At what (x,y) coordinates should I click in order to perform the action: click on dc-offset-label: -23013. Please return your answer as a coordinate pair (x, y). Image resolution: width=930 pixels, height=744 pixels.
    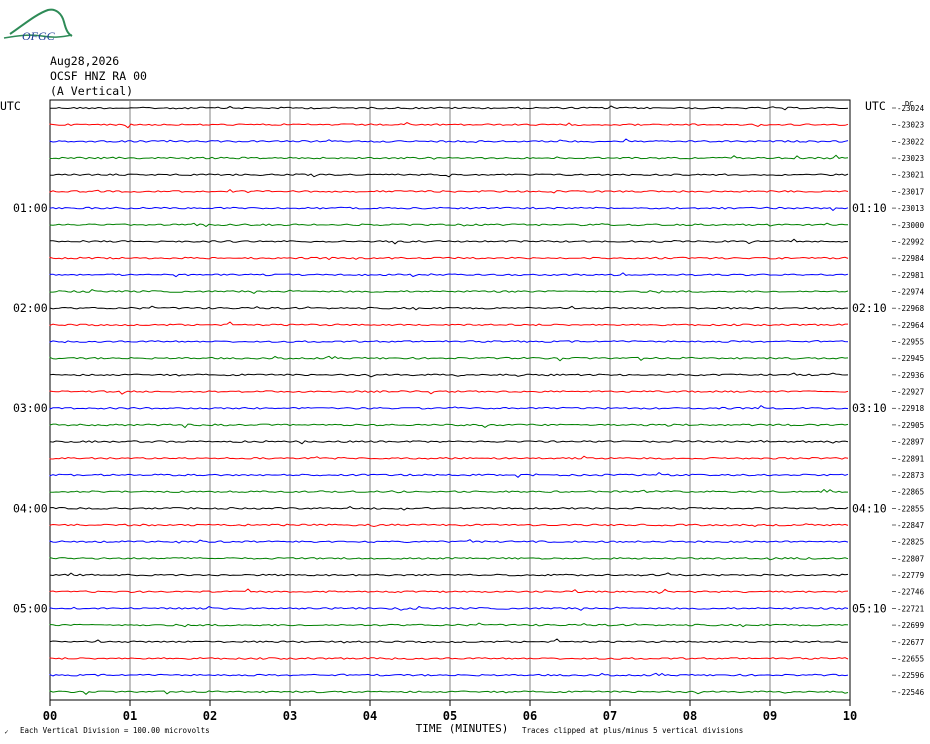
    Looking at the image, I should click on (910, 208).